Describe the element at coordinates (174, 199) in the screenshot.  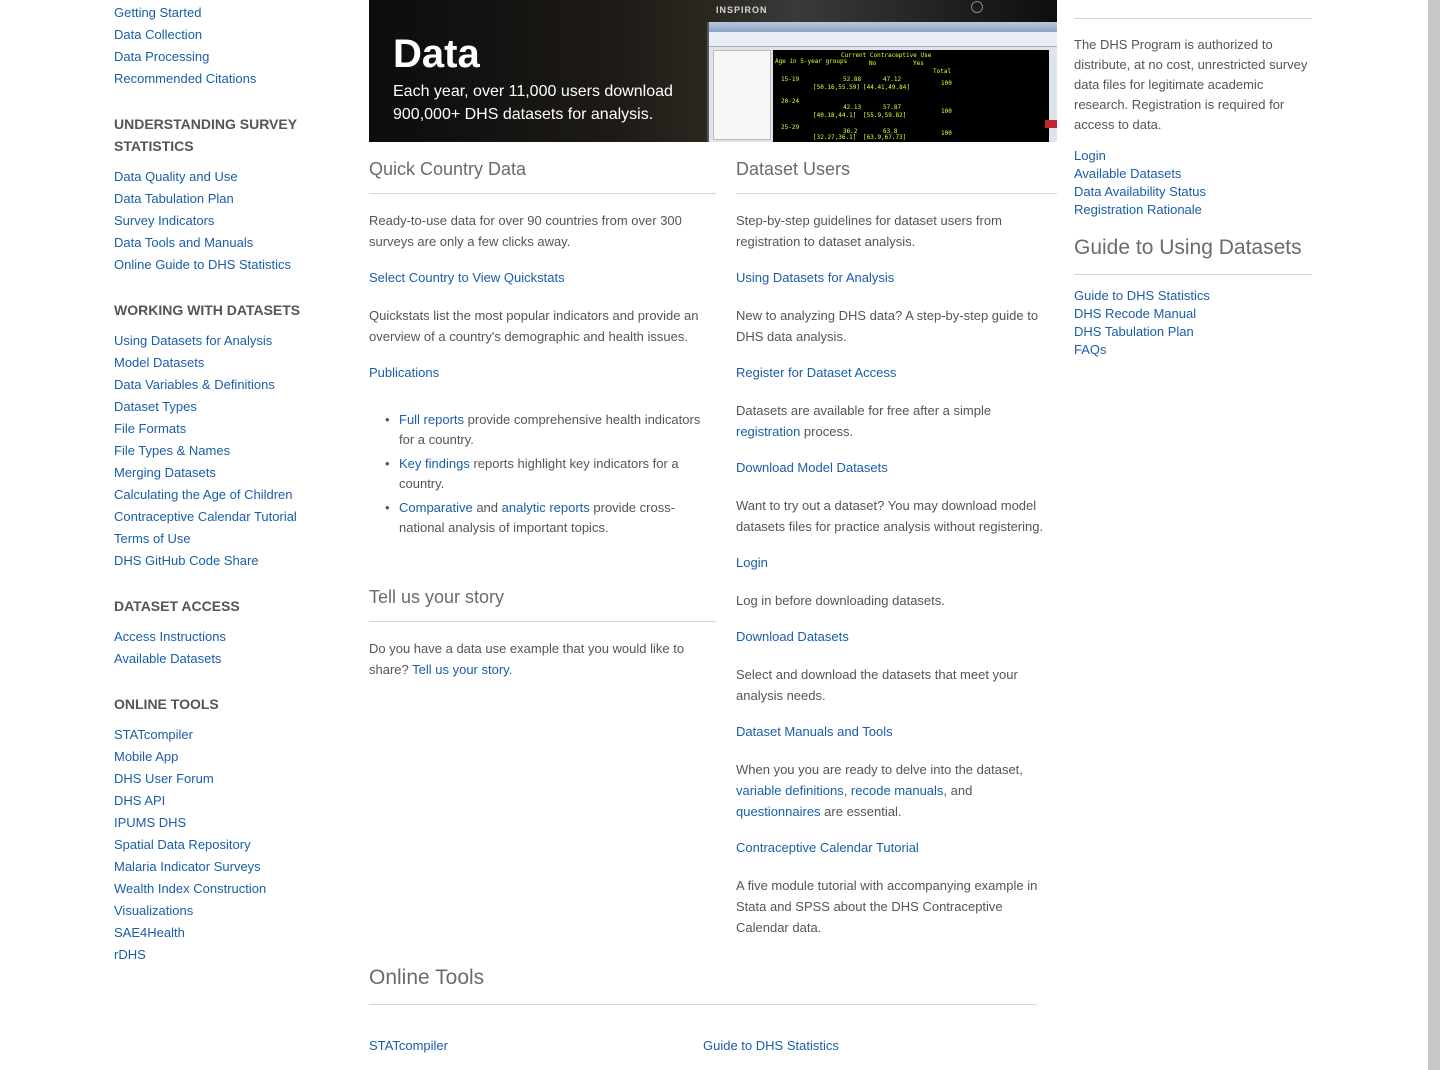
I see `nav-link-data-tabulation-plan: Data Tabulation Plan` at that location.